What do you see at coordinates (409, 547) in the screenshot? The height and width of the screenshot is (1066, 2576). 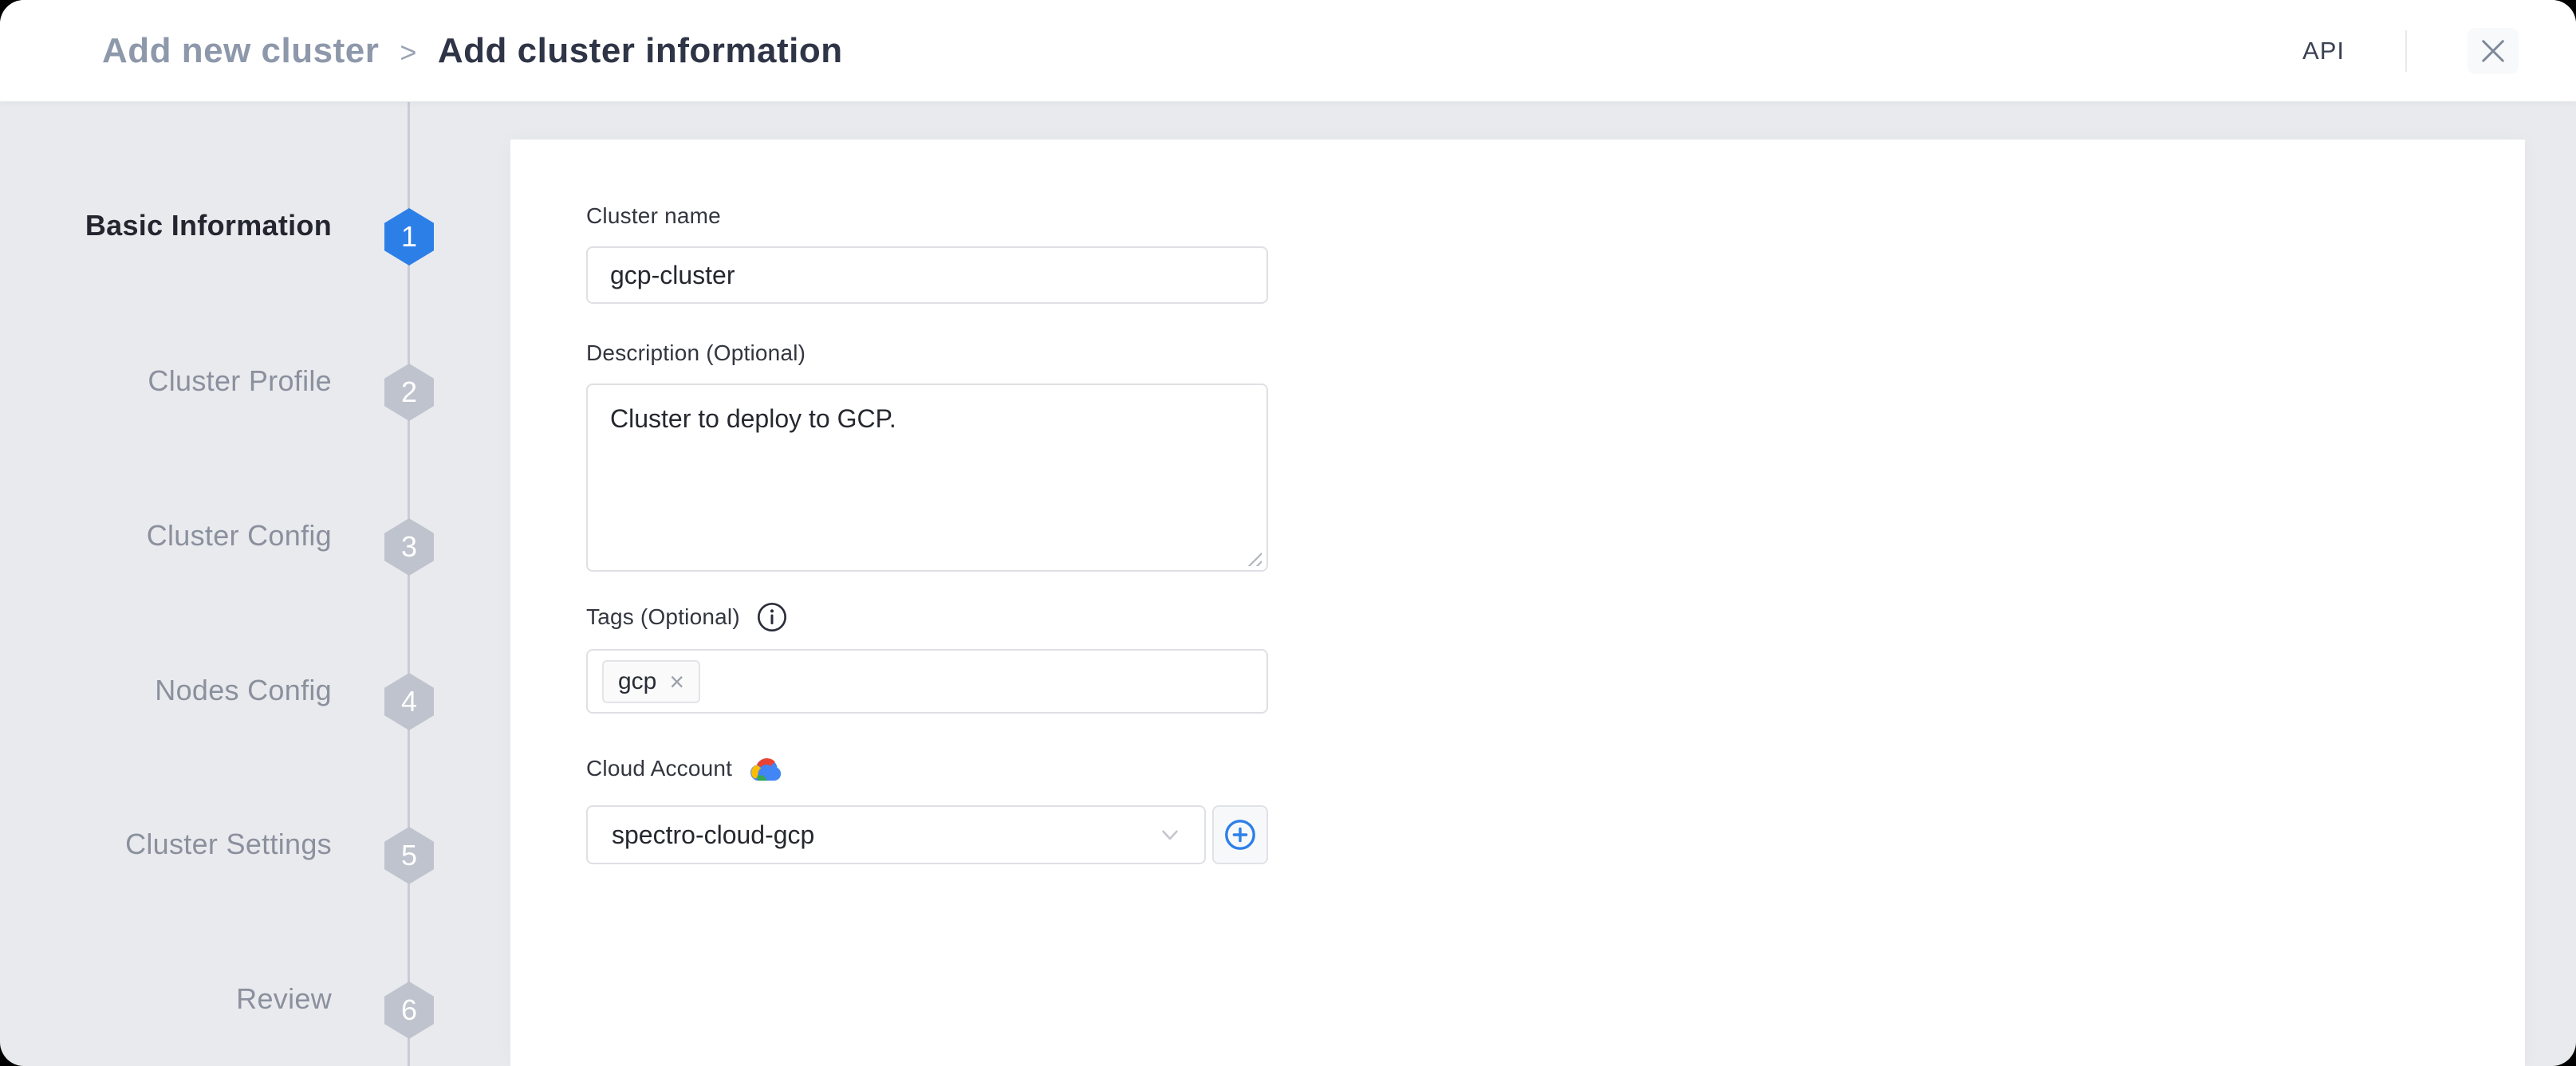 I see `step-number-hexagon: 3` at bounding box center [409, 547].